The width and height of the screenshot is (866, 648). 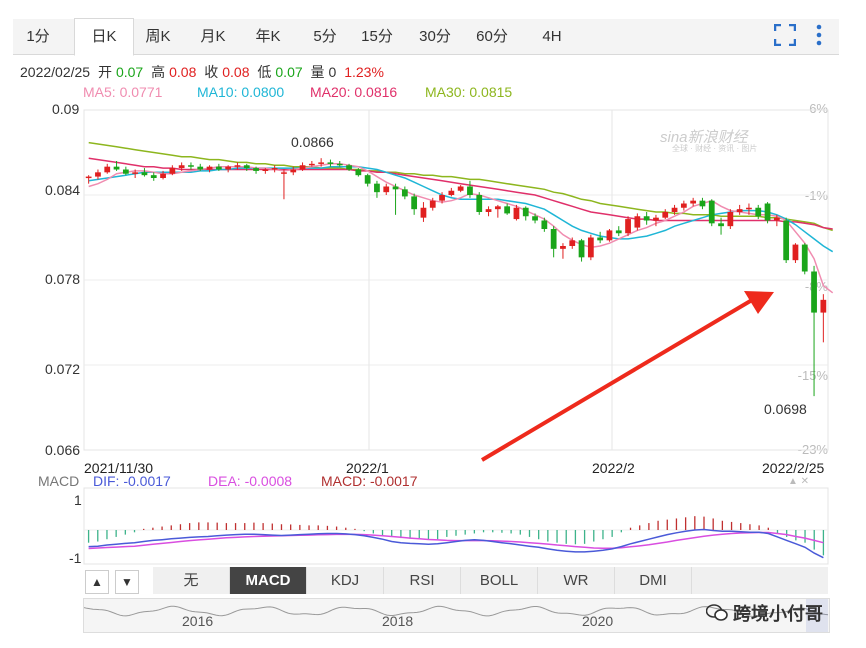 What do you see at coordinates (345, 580) in the screenshot?
I see `indicator-kdj: KDJ` at bounding box center [345, 580].